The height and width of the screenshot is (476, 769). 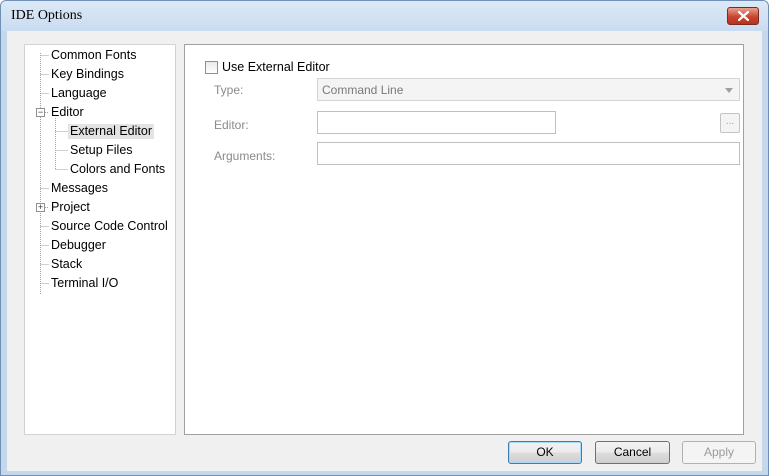 What do you see at coordinates (78, 245) in the screenshot?
I see `tree-item-label: Debugger` at bounding box center [78, 245].